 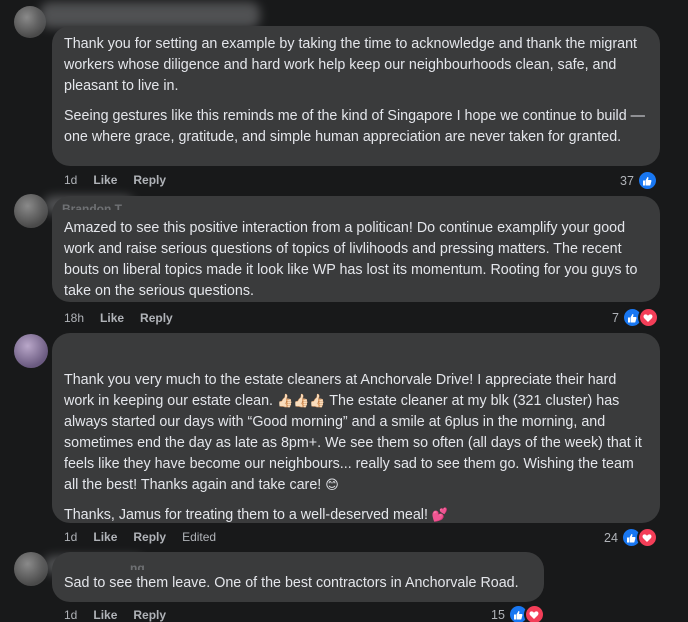 I want to click on reaction-count: 37, so click(x=627, y=180).